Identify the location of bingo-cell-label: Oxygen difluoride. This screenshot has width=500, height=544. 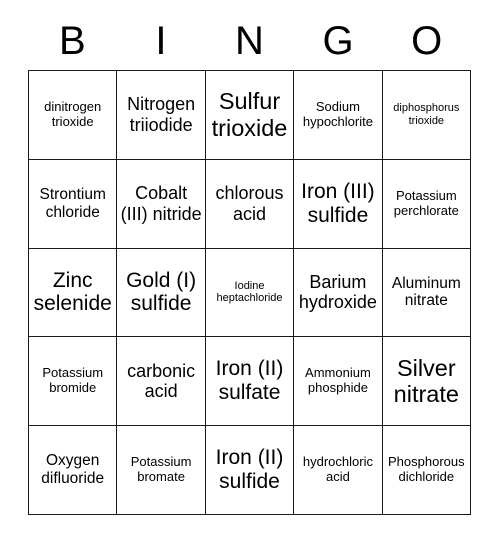
(73, 470).